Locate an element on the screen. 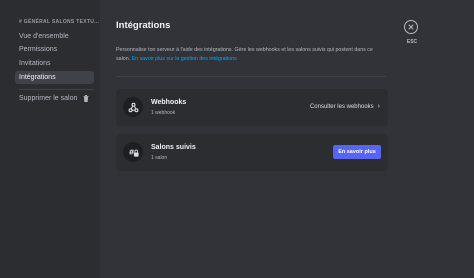 This screenshot has height=278, width=474. sidebar-item-permissions: Permissions is located at coordinates (54, 49).